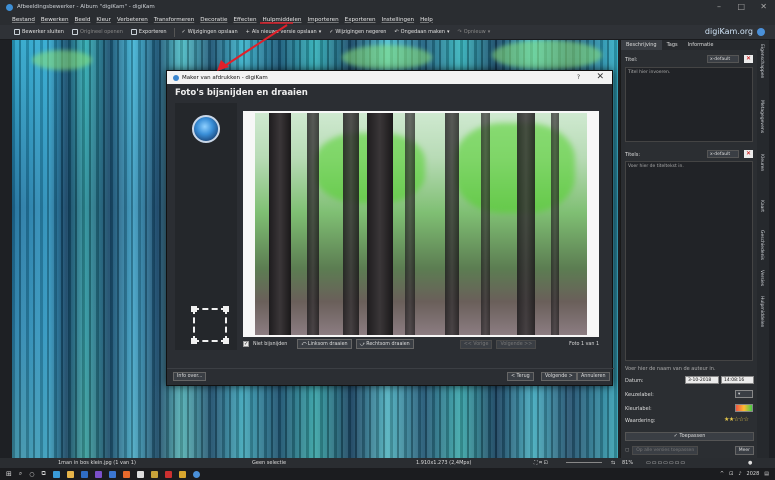  What do you see at coordinates (20, 474) in the screenshot?
I see `search-icon: ⌕` at bounding box center [20, 474].